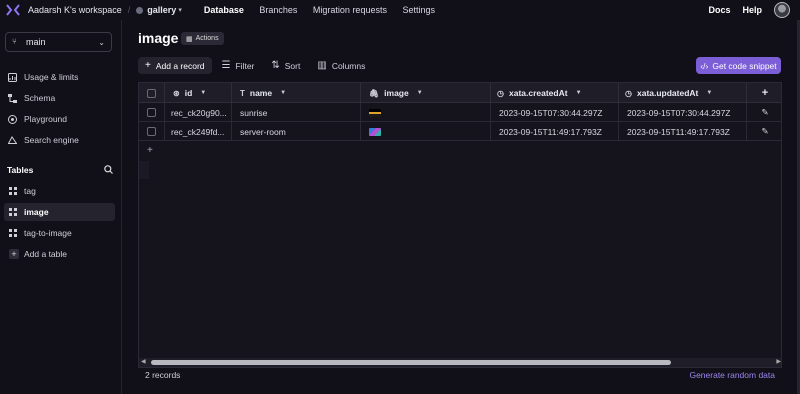 Image resolution: width=800 pixels, height=394 pixels. I want to click on row-select-cell, so click(152, 131).